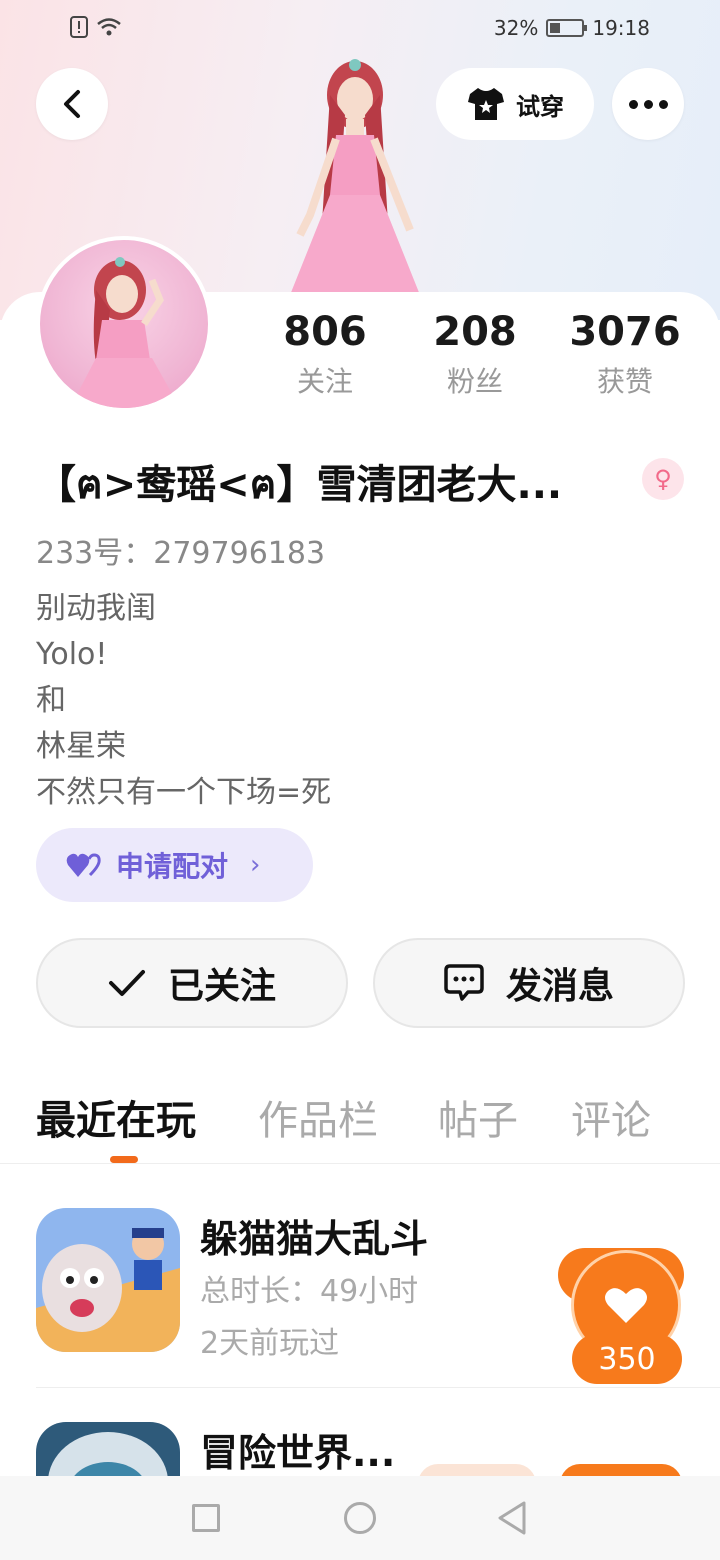 This screenshot has height=1560, width=720. I want to click on game-last-played: 2天前玩过, so click(270, 1343).